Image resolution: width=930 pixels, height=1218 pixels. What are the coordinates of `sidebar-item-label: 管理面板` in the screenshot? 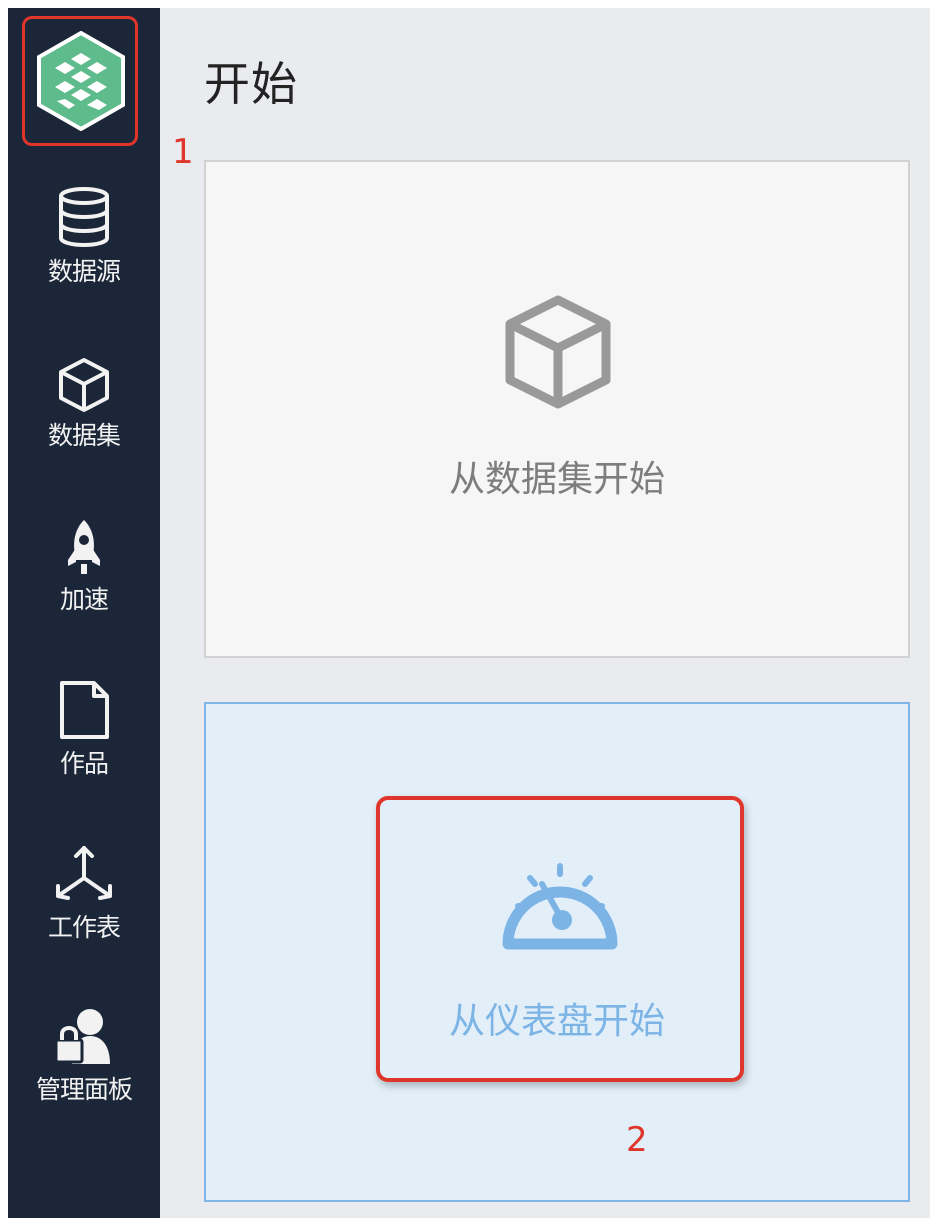 It's located at (84, 1089).